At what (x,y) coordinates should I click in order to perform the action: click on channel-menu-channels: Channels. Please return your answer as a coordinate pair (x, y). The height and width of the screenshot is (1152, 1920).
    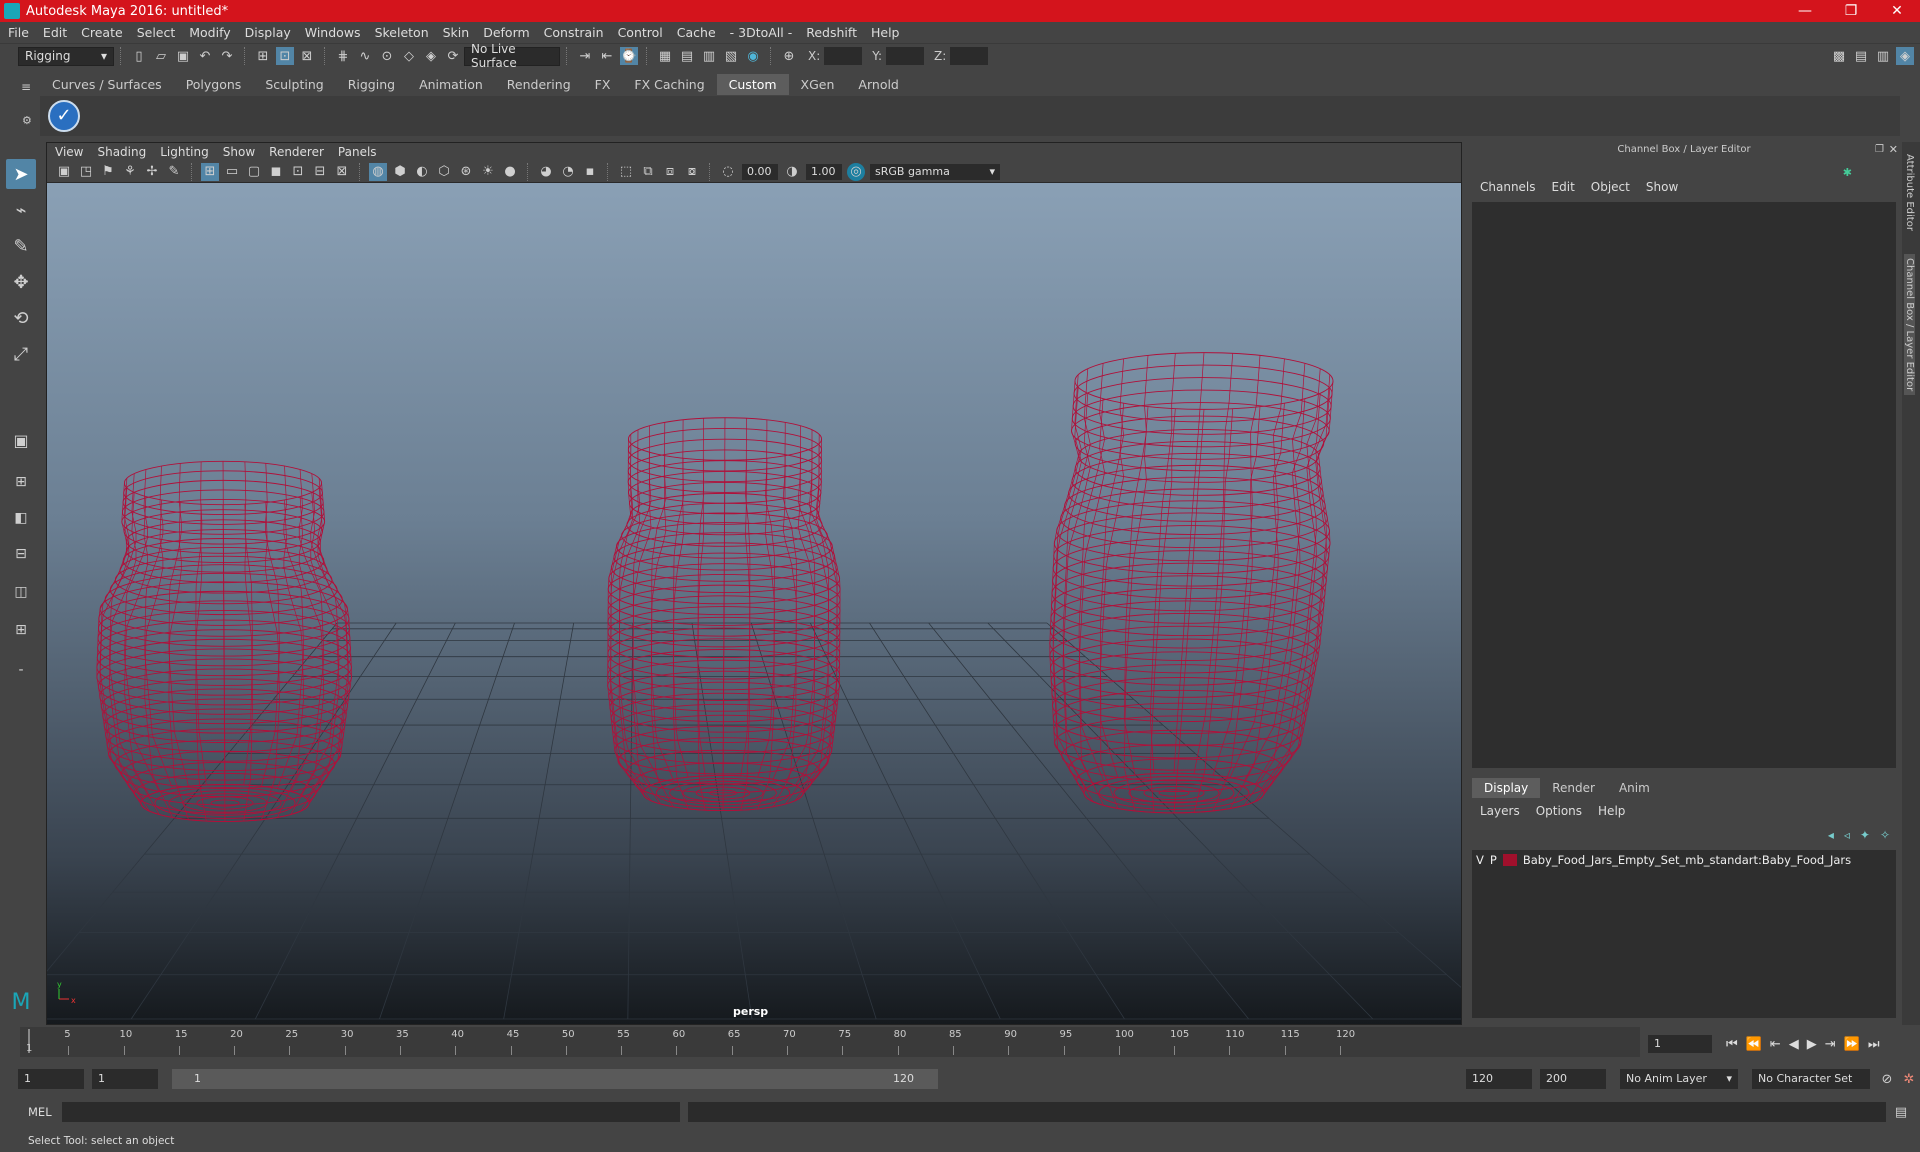
    Looking at the image, I should click on (1508, 187).